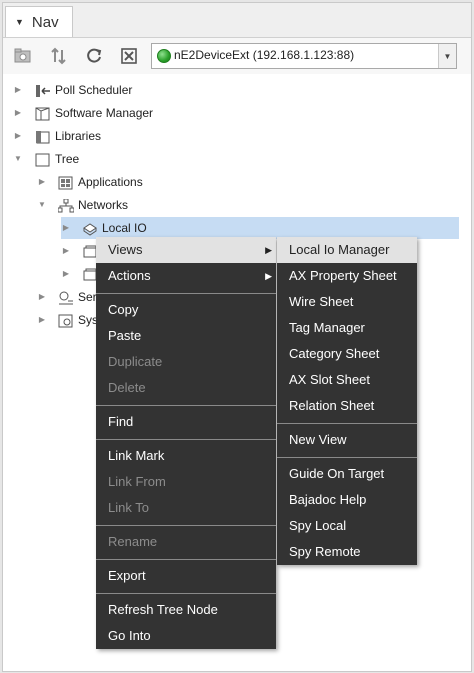 This screenshot has width=474, height=673. What do you see at coordinates (124, 228) in the screenshot?
I see `tree-label: Local IO` at bounding box center [124, 228].